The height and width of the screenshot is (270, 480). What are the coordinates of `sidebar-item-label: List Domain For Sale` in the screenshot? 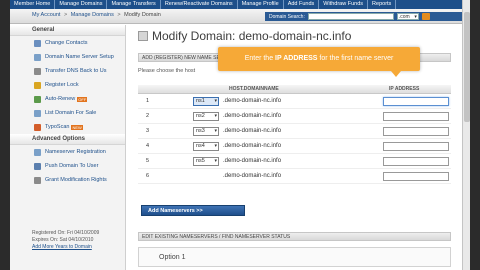 It's located at (71, 113).